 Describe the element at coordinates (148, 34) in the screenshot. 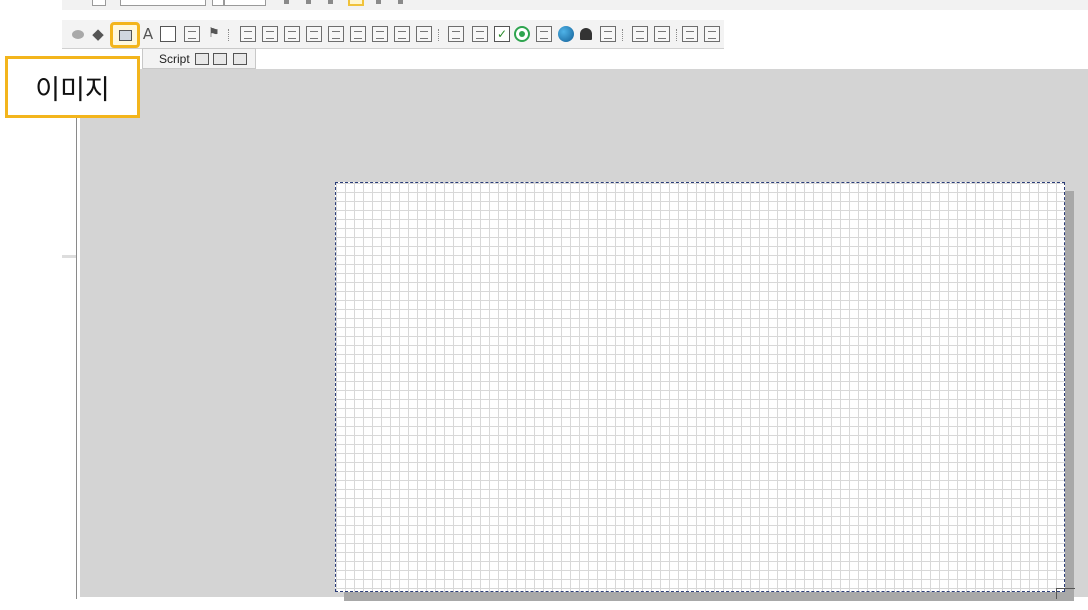

I see `text-tool-icon: A` at that location.